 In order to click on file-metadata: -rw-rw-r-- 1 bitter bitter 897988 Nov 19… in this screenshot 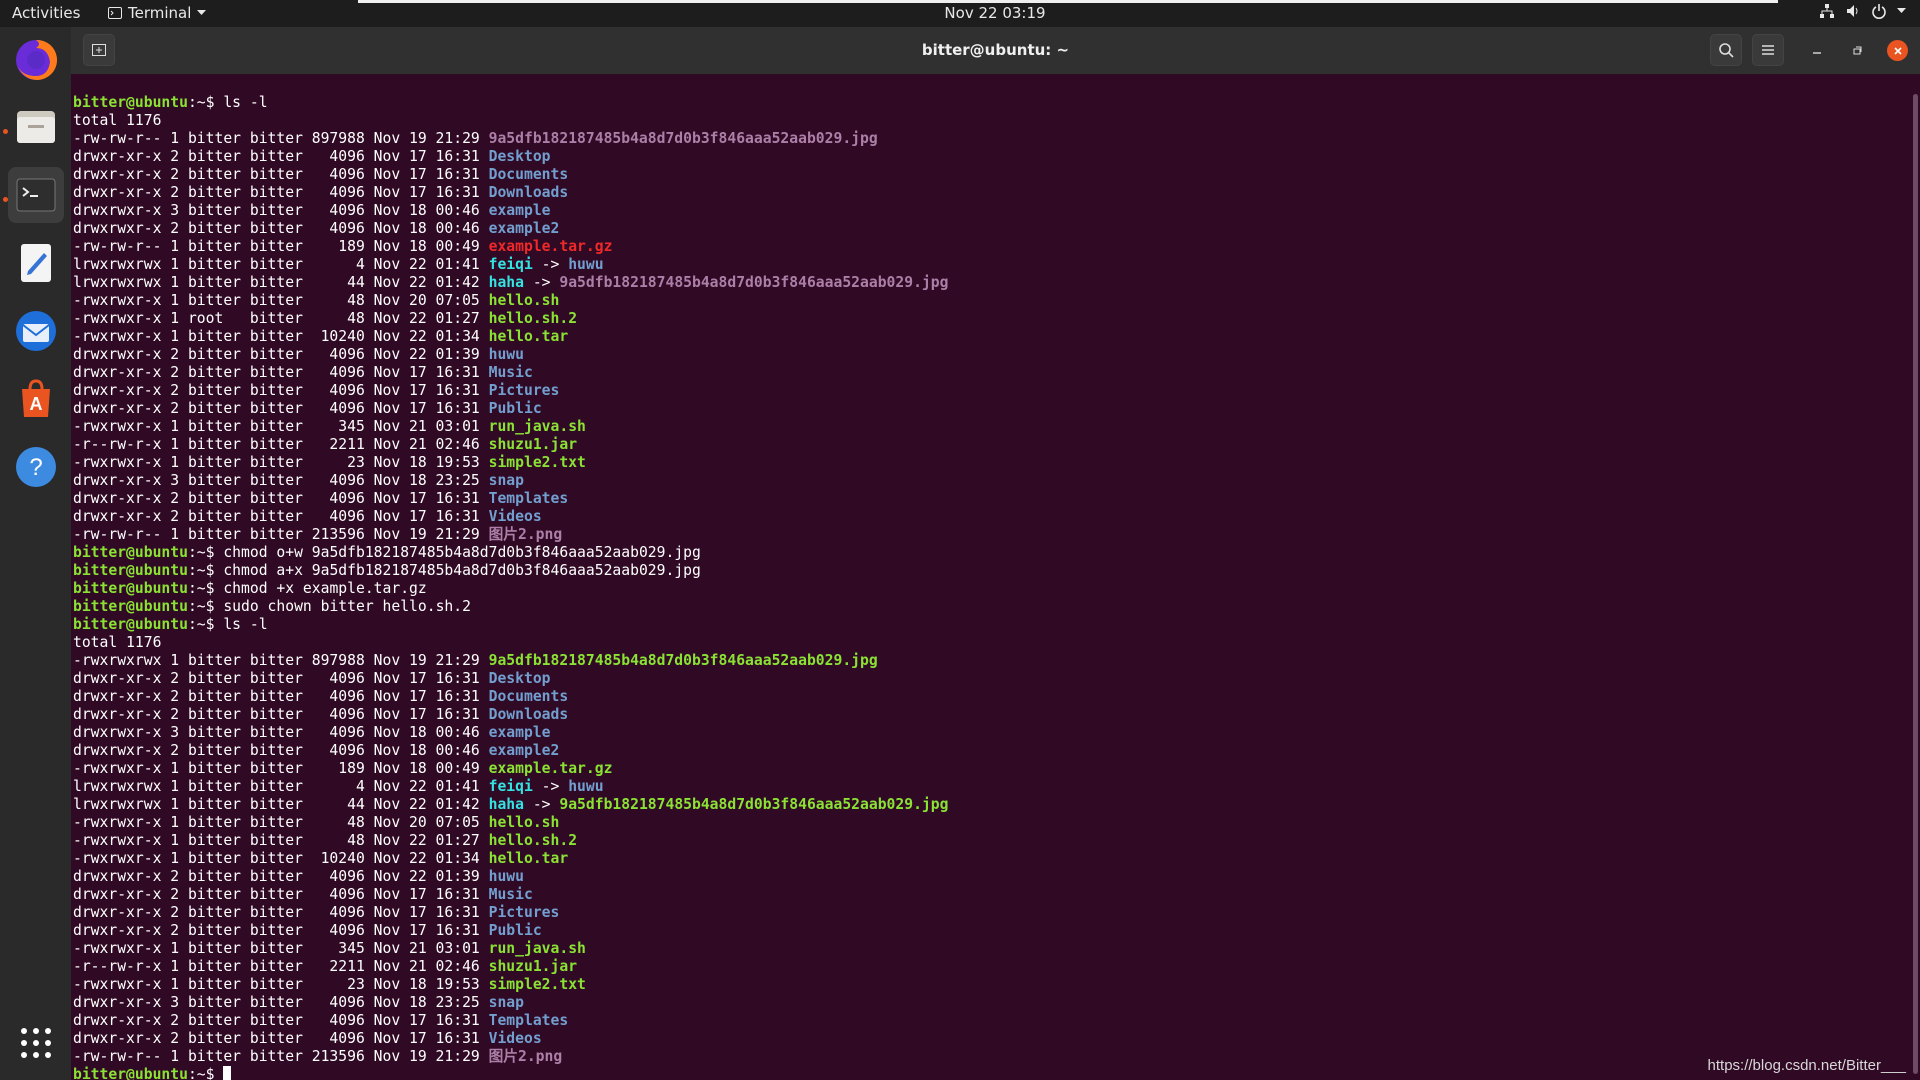, I will do `click(281, 138)`.